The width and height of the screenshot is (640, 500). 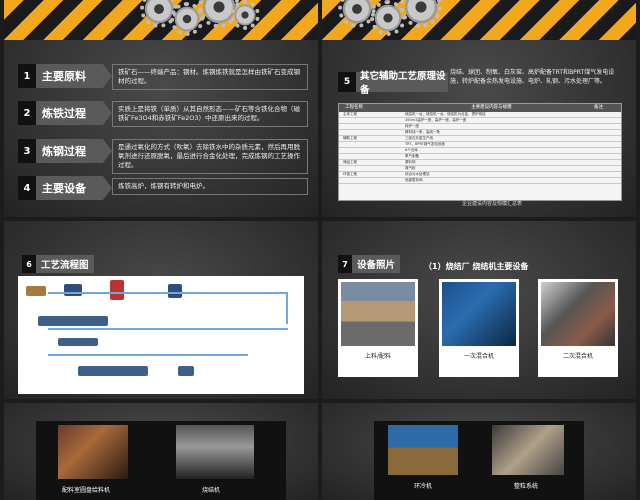 I want to click on item-number: 2, so click(x=27, y=113).